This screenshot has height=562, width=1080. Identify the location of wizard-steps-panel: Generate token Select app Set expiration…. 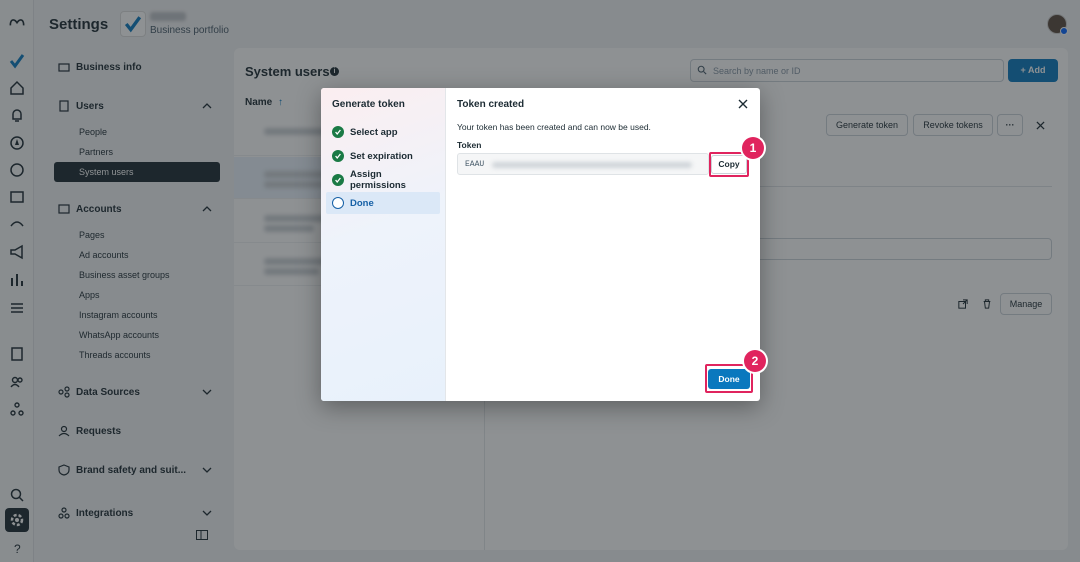
(383, 244).